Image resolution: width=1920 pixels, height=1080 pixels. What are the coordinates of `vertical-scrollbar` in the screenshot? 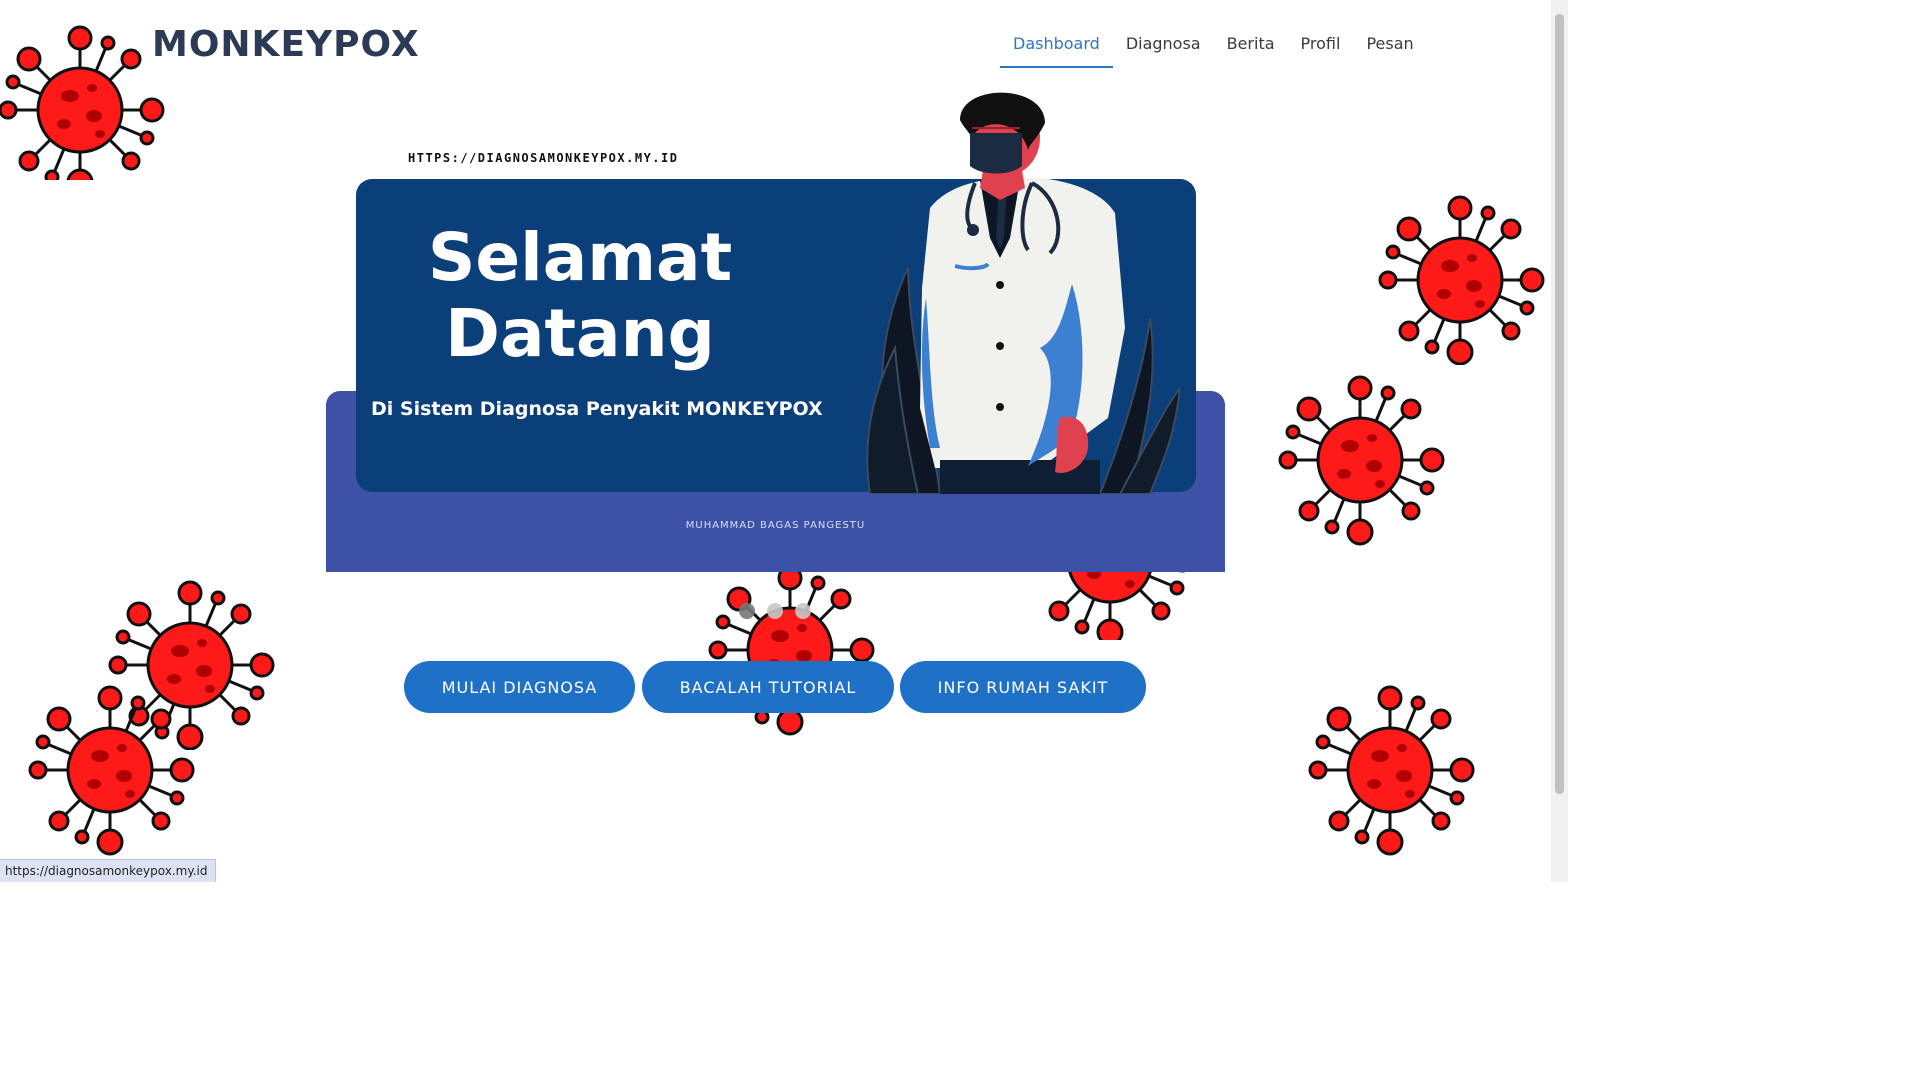 It's located at (1559, 441).